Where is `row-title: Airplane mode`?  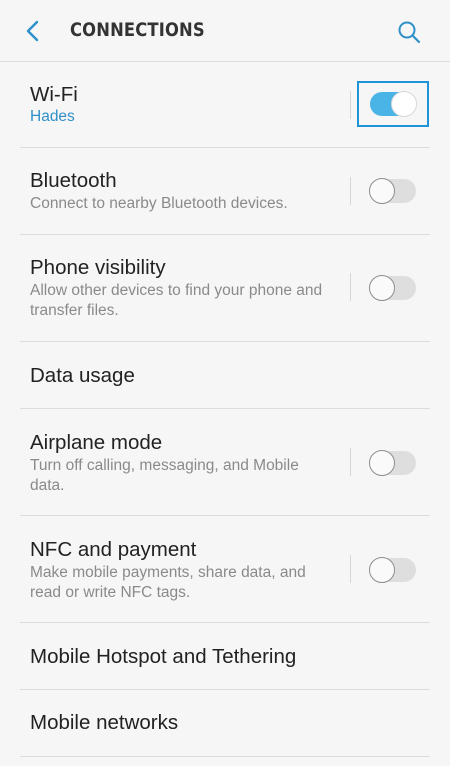
row-title: Airplane mode is located at coordinates (96, 442).